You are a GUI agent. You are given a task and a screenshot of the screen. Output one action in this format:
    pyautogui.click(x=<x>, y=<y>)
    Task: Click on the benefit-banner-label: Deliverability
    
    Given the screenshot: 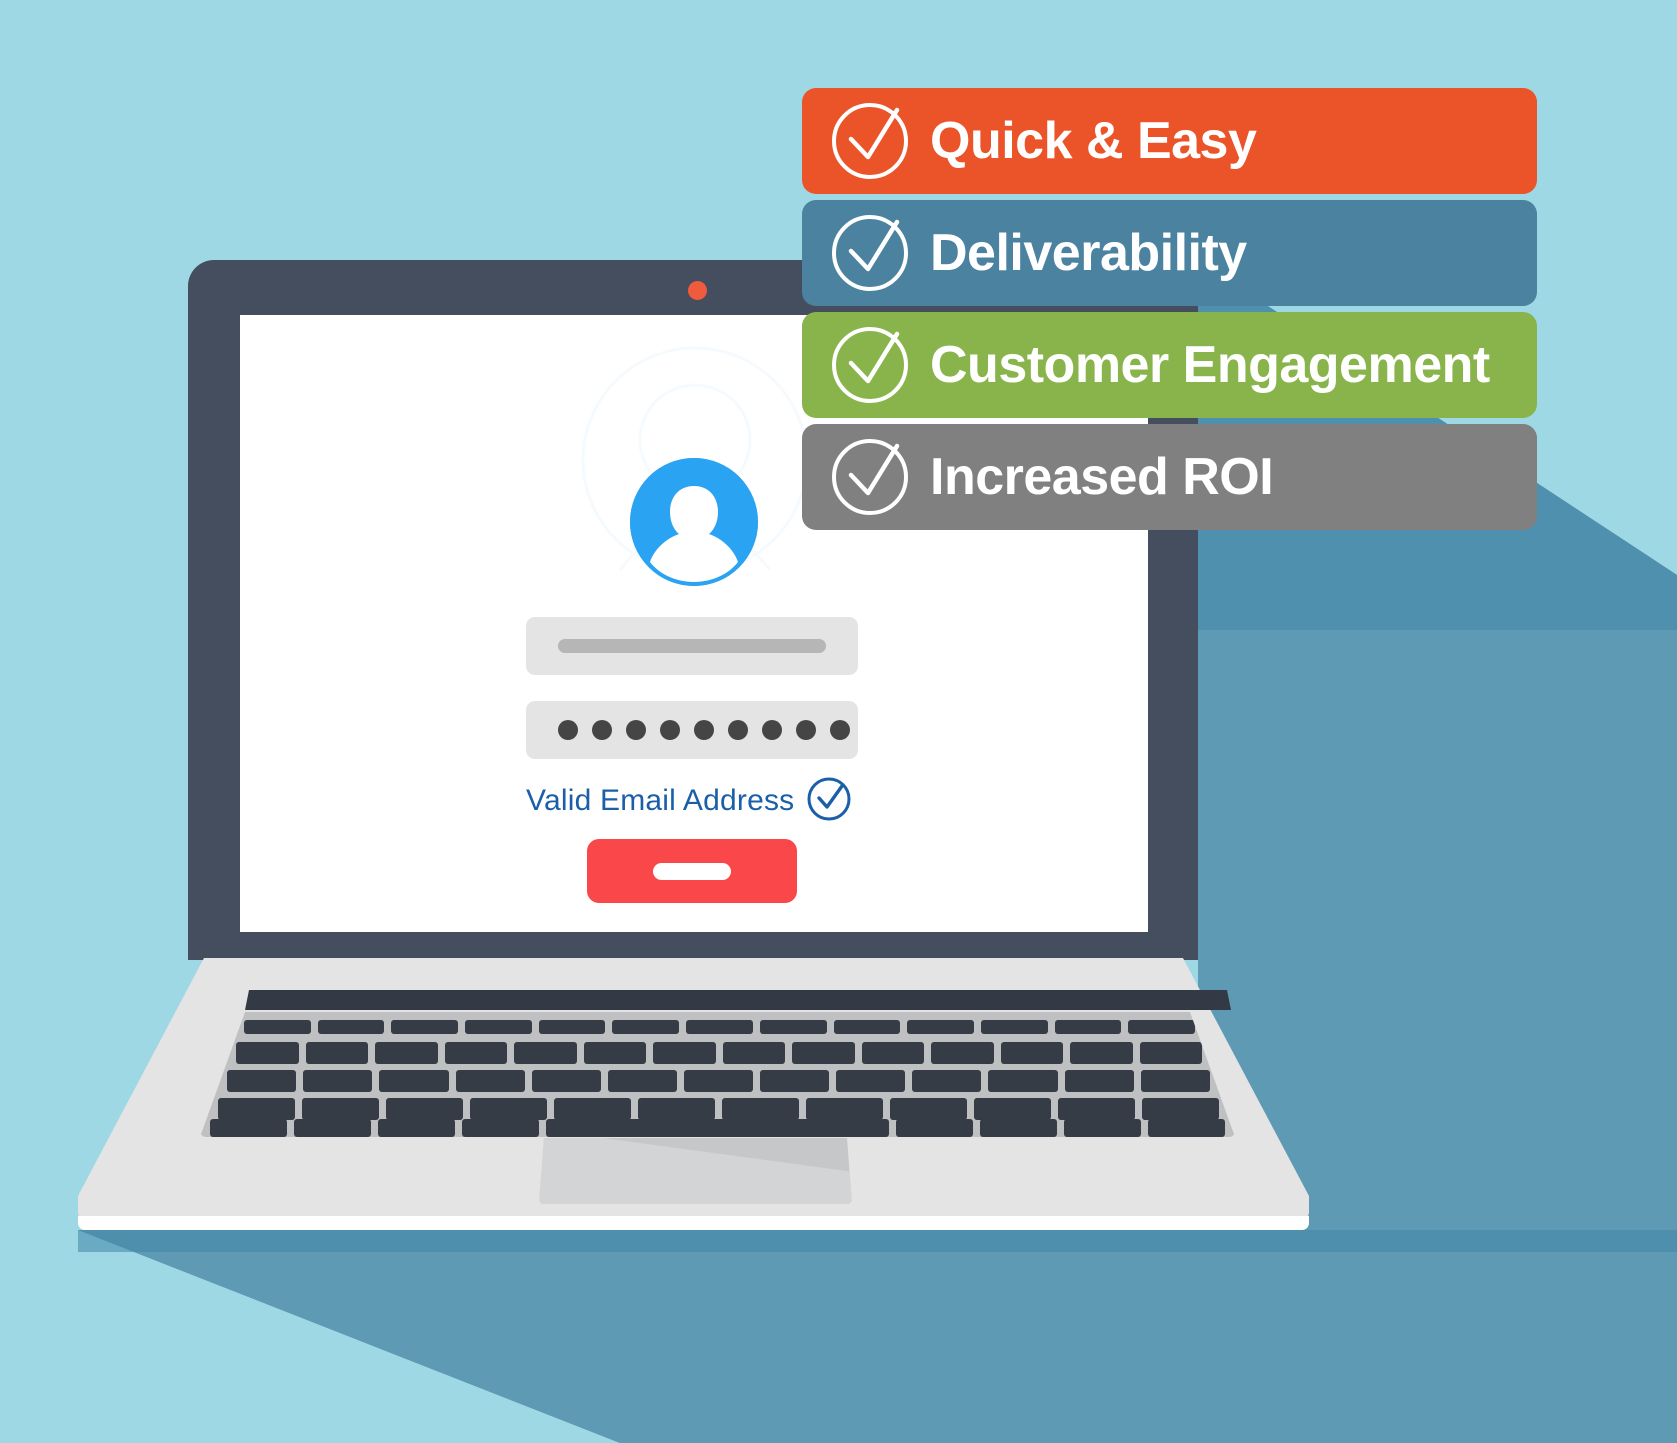 What is the action you would take?
    pyautogui.click(x=1088, y=253)
    